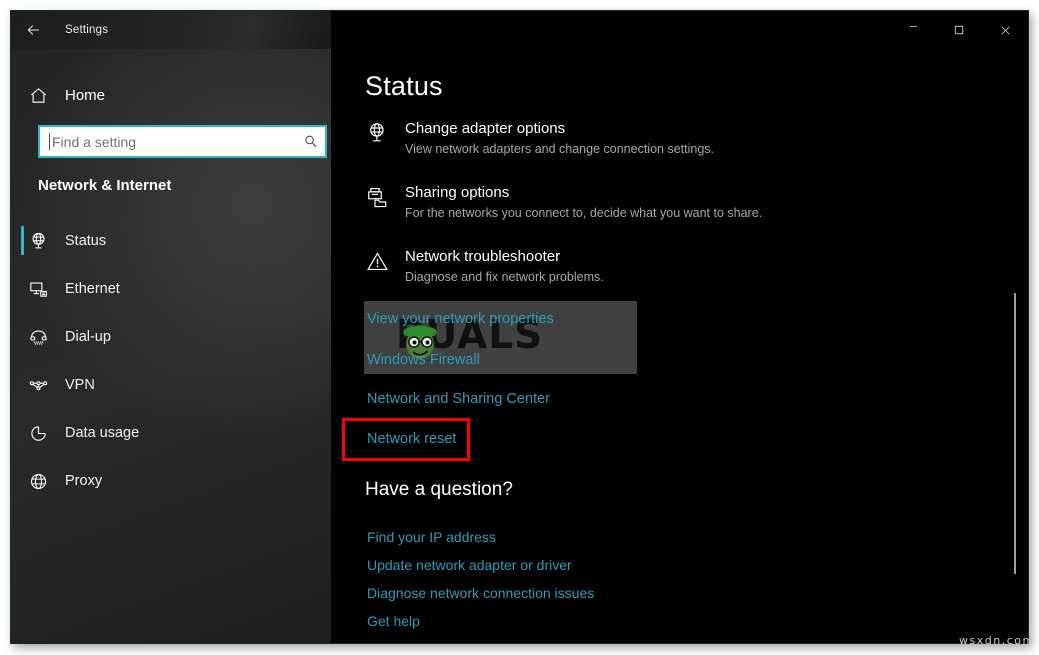 This screenshot has width=1039, height=655. I want to click on sidebar-item-ethernet: Ethernet, so click(171, 289).